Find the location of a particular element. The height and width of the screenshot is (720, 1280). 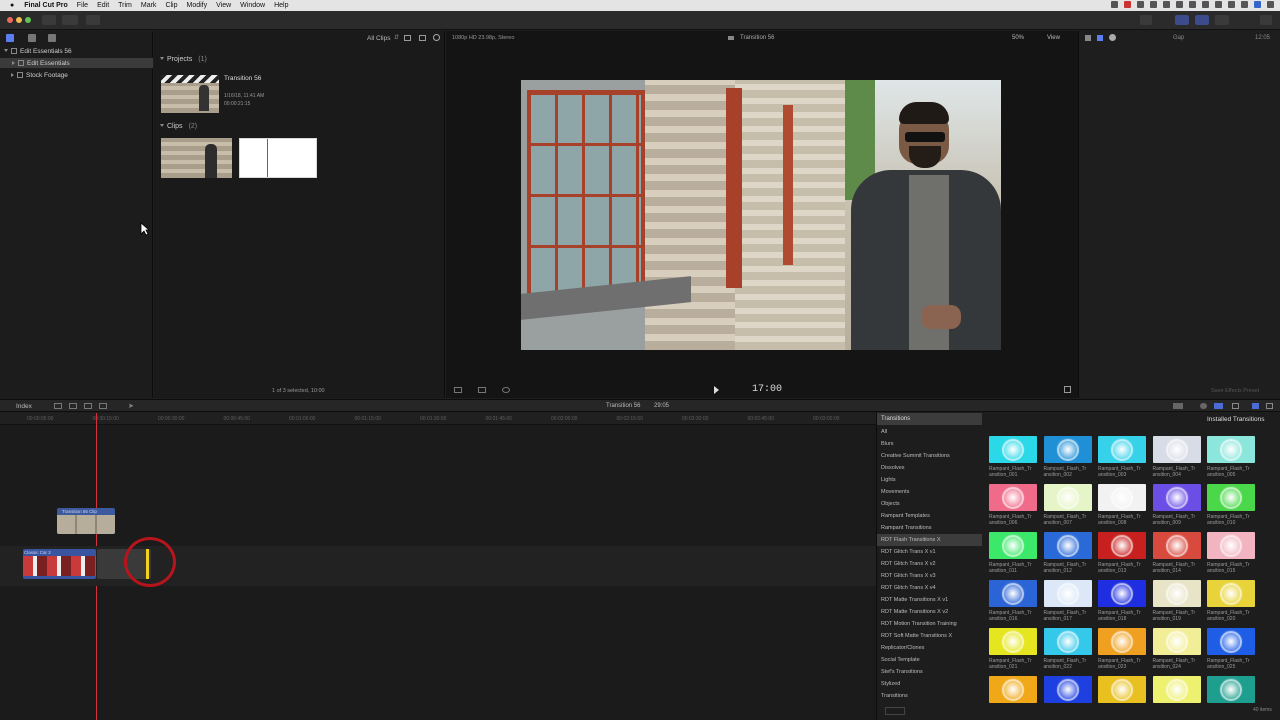

transform-icon is located at coordinates (458, 390).